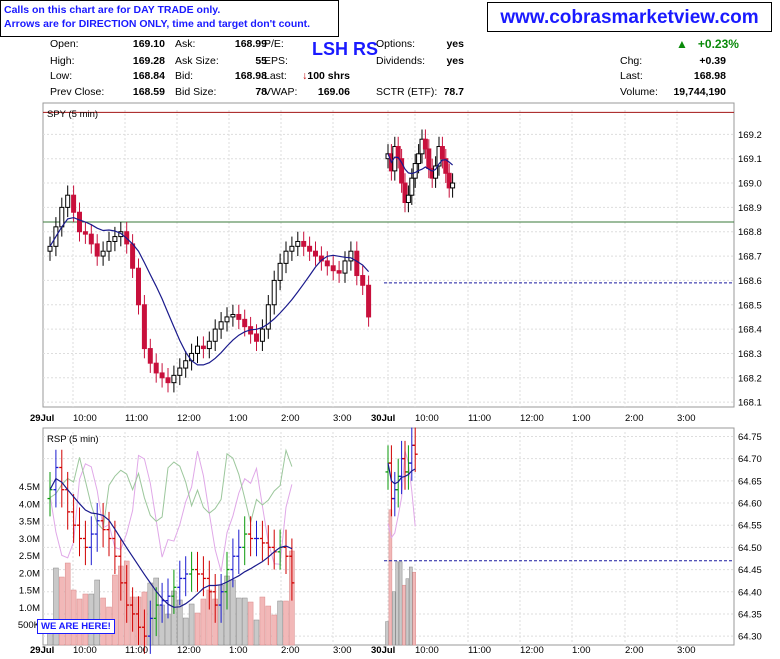 This screenshot has width=780, height=659. What do you see at coordinates (750, 459) in the screenshot?
I see `rsp-y-tick: 64.70` at bounding box center [750, 459].